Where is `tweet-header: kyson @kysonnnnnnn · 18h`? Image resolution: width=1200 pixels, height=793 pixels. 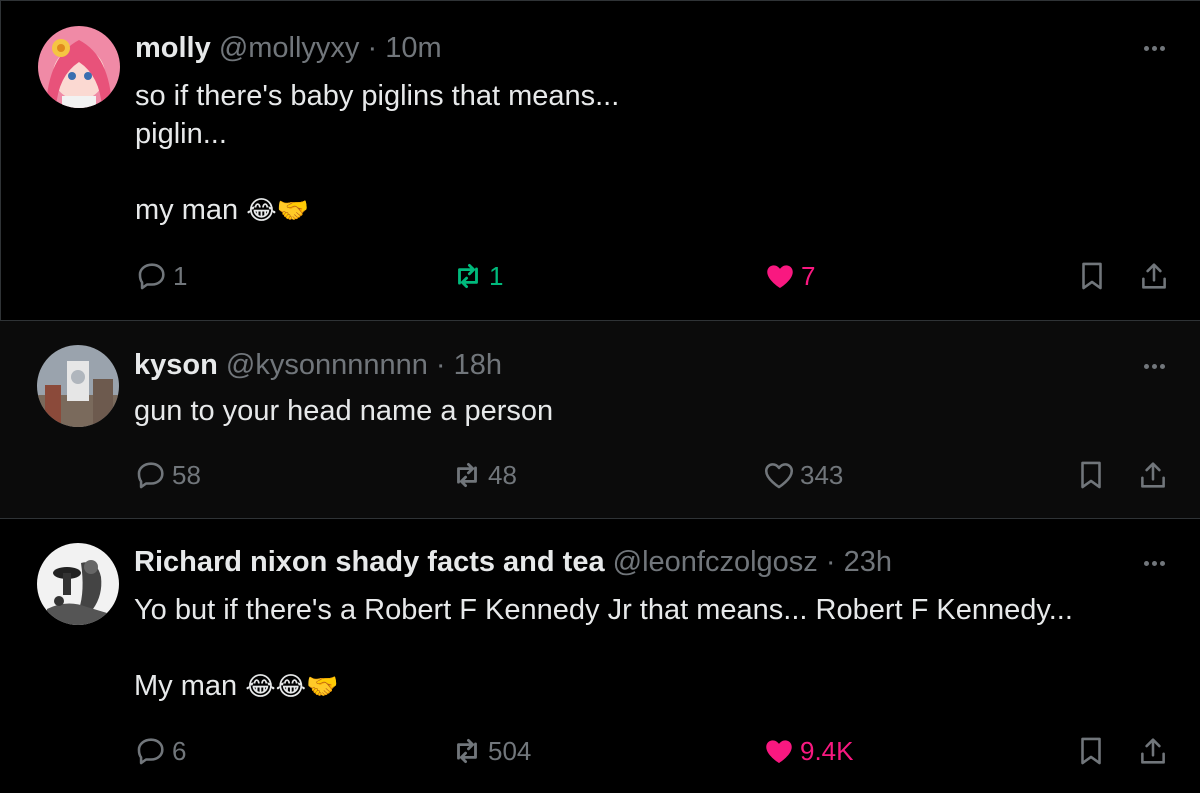 tweet-header: kyson @kysonnnnnnn · 18h is located at coordinates (318, 365).